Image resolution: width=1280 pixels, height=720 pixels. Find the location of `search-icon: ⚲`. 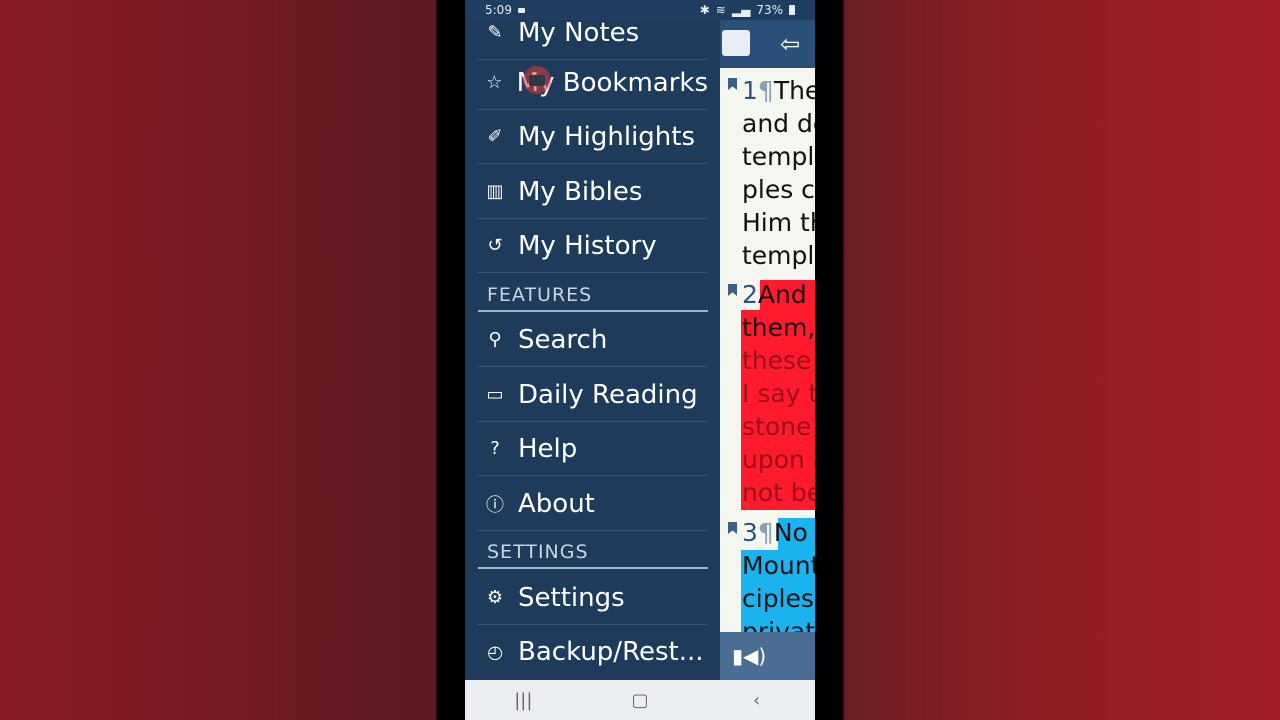

search-icon: ⚲ is located at coordinates (495, 339).